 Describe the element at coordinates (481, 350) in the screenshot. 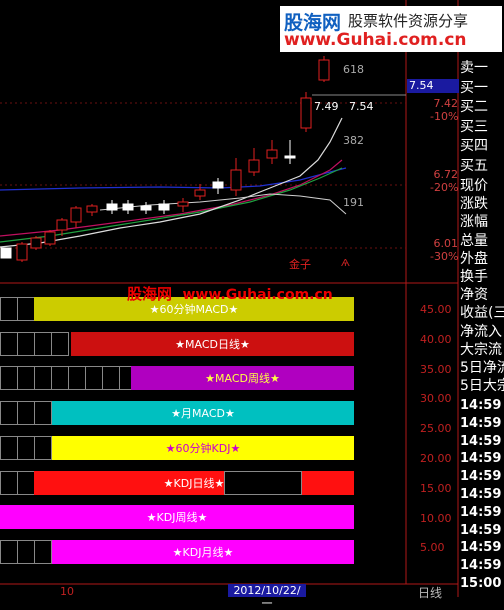

I see `quote-row: 大宗流` at that location.